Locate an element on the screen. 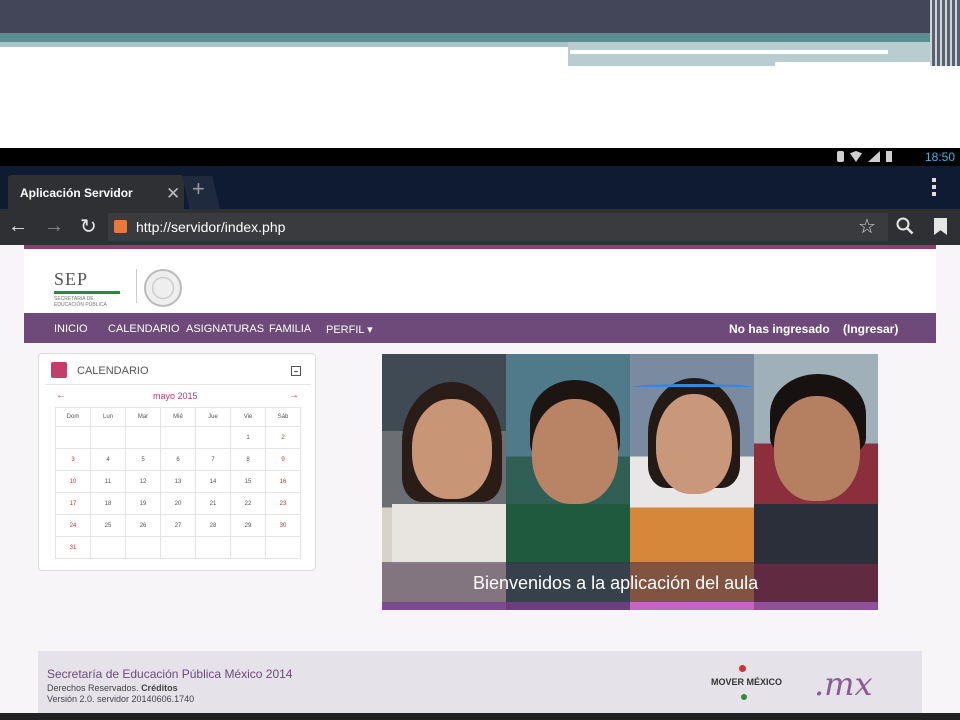 This screenshot has height=720, width=960. slide-stripes is located at coordinates (945, 33).